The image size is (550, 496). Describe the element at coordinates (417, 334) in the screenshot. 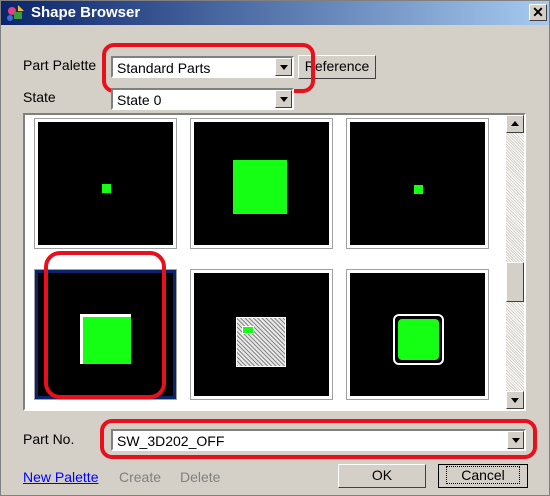

I see `rounded-green-button-part` at that location.